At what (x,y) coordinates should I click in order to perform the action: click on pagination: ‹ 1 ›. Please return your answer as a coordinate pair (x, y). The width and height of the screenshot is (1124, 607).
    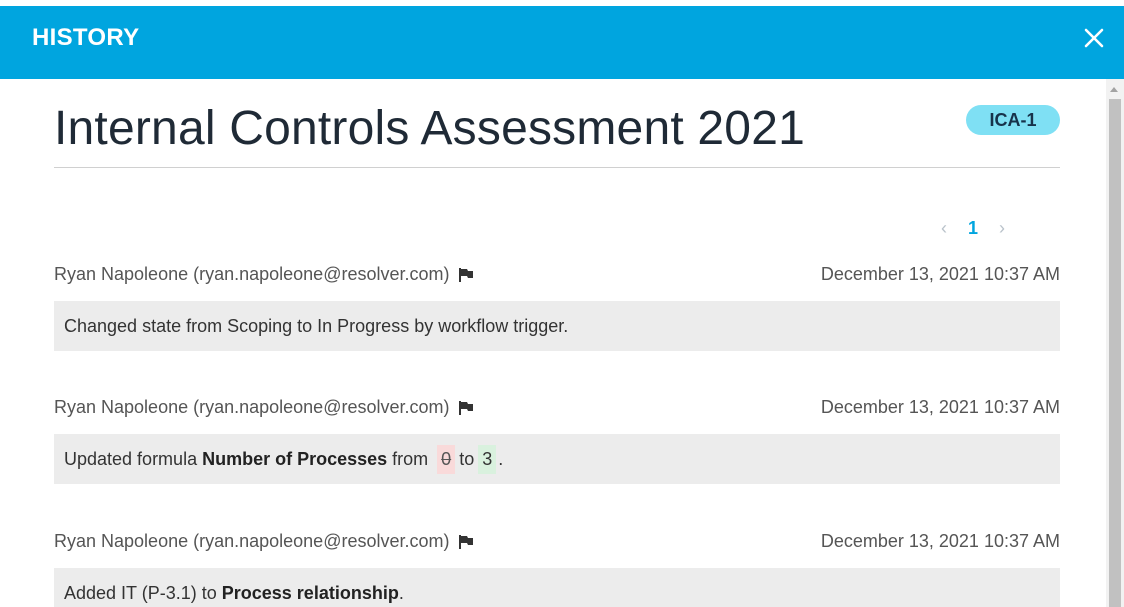
    Looking at the image, I should click on (990, 228).